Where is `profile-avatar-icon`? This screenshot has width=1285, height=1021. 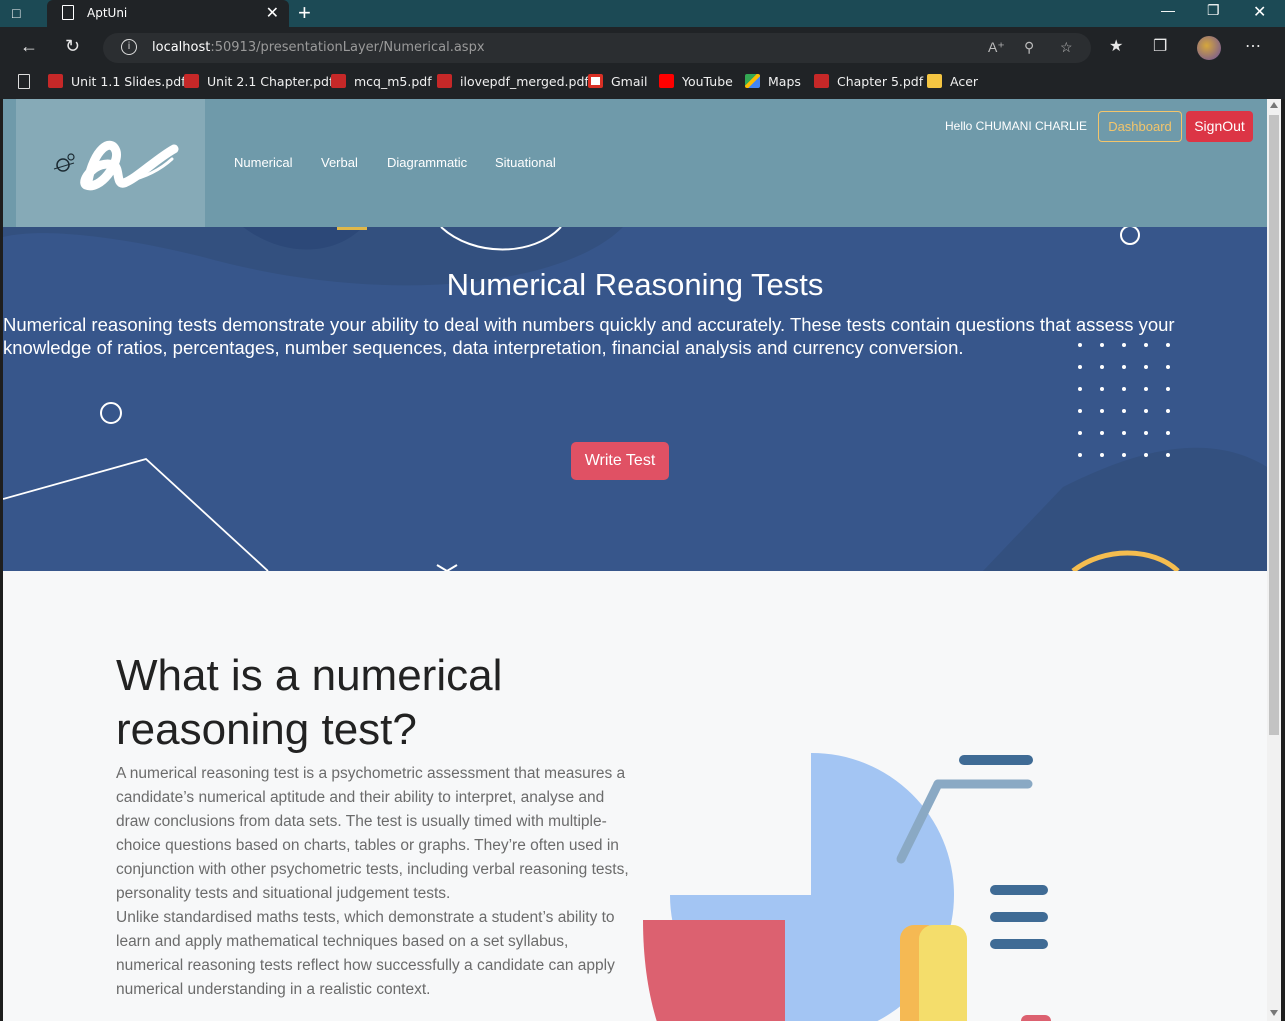
profile-avatar-icon is located at coordinates (1209, 48).